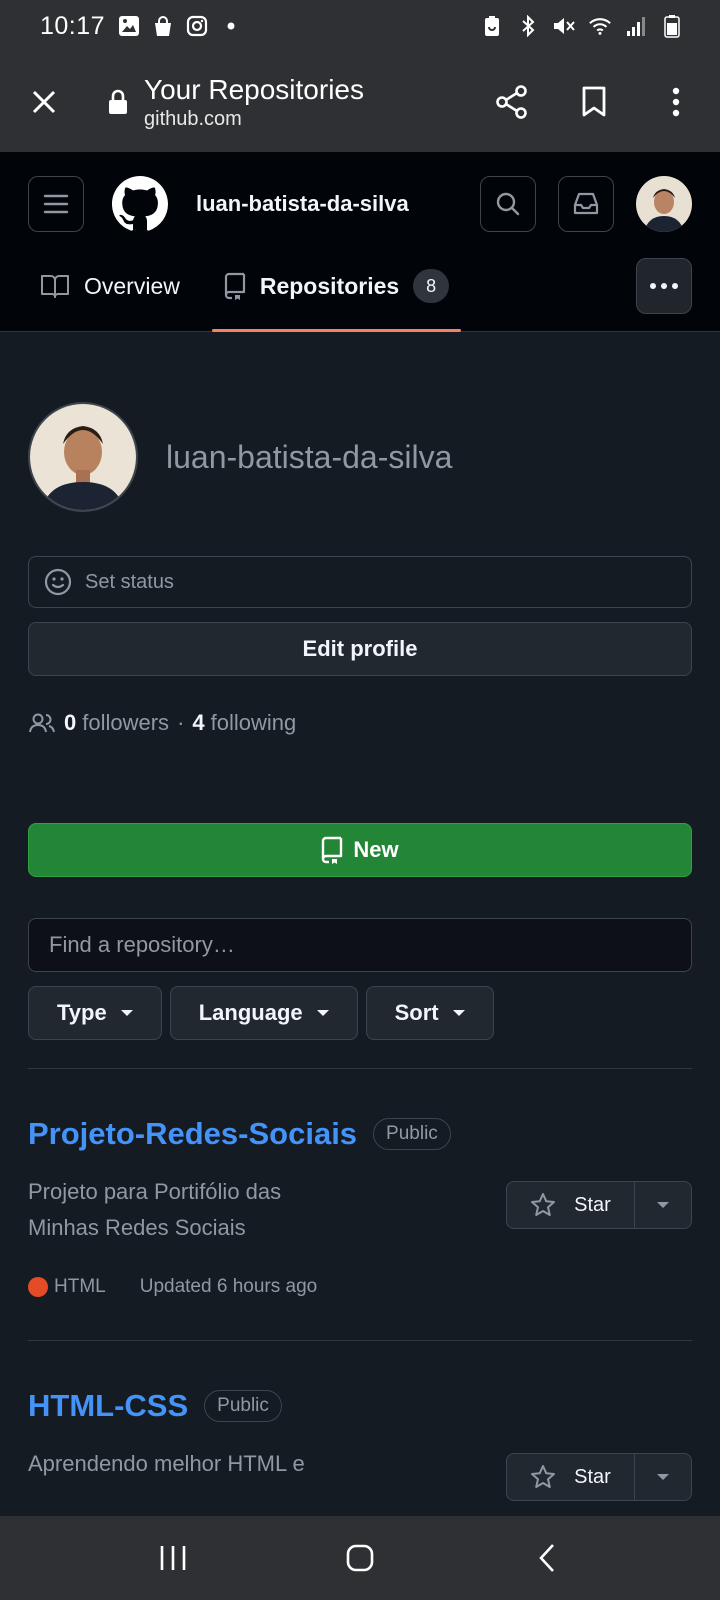 The width and height of the screenshot is (720, 1600). I want to click on recent-apps-button, so click(173, 1558).